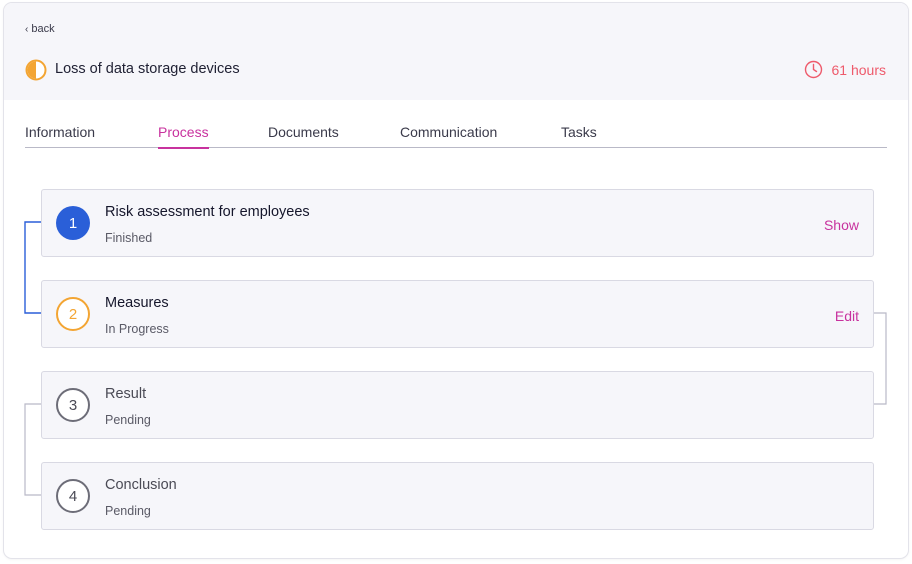 The width and height of the screenshot is (912, 564). I want to click on step-status: In Progress, so click(137, 329).